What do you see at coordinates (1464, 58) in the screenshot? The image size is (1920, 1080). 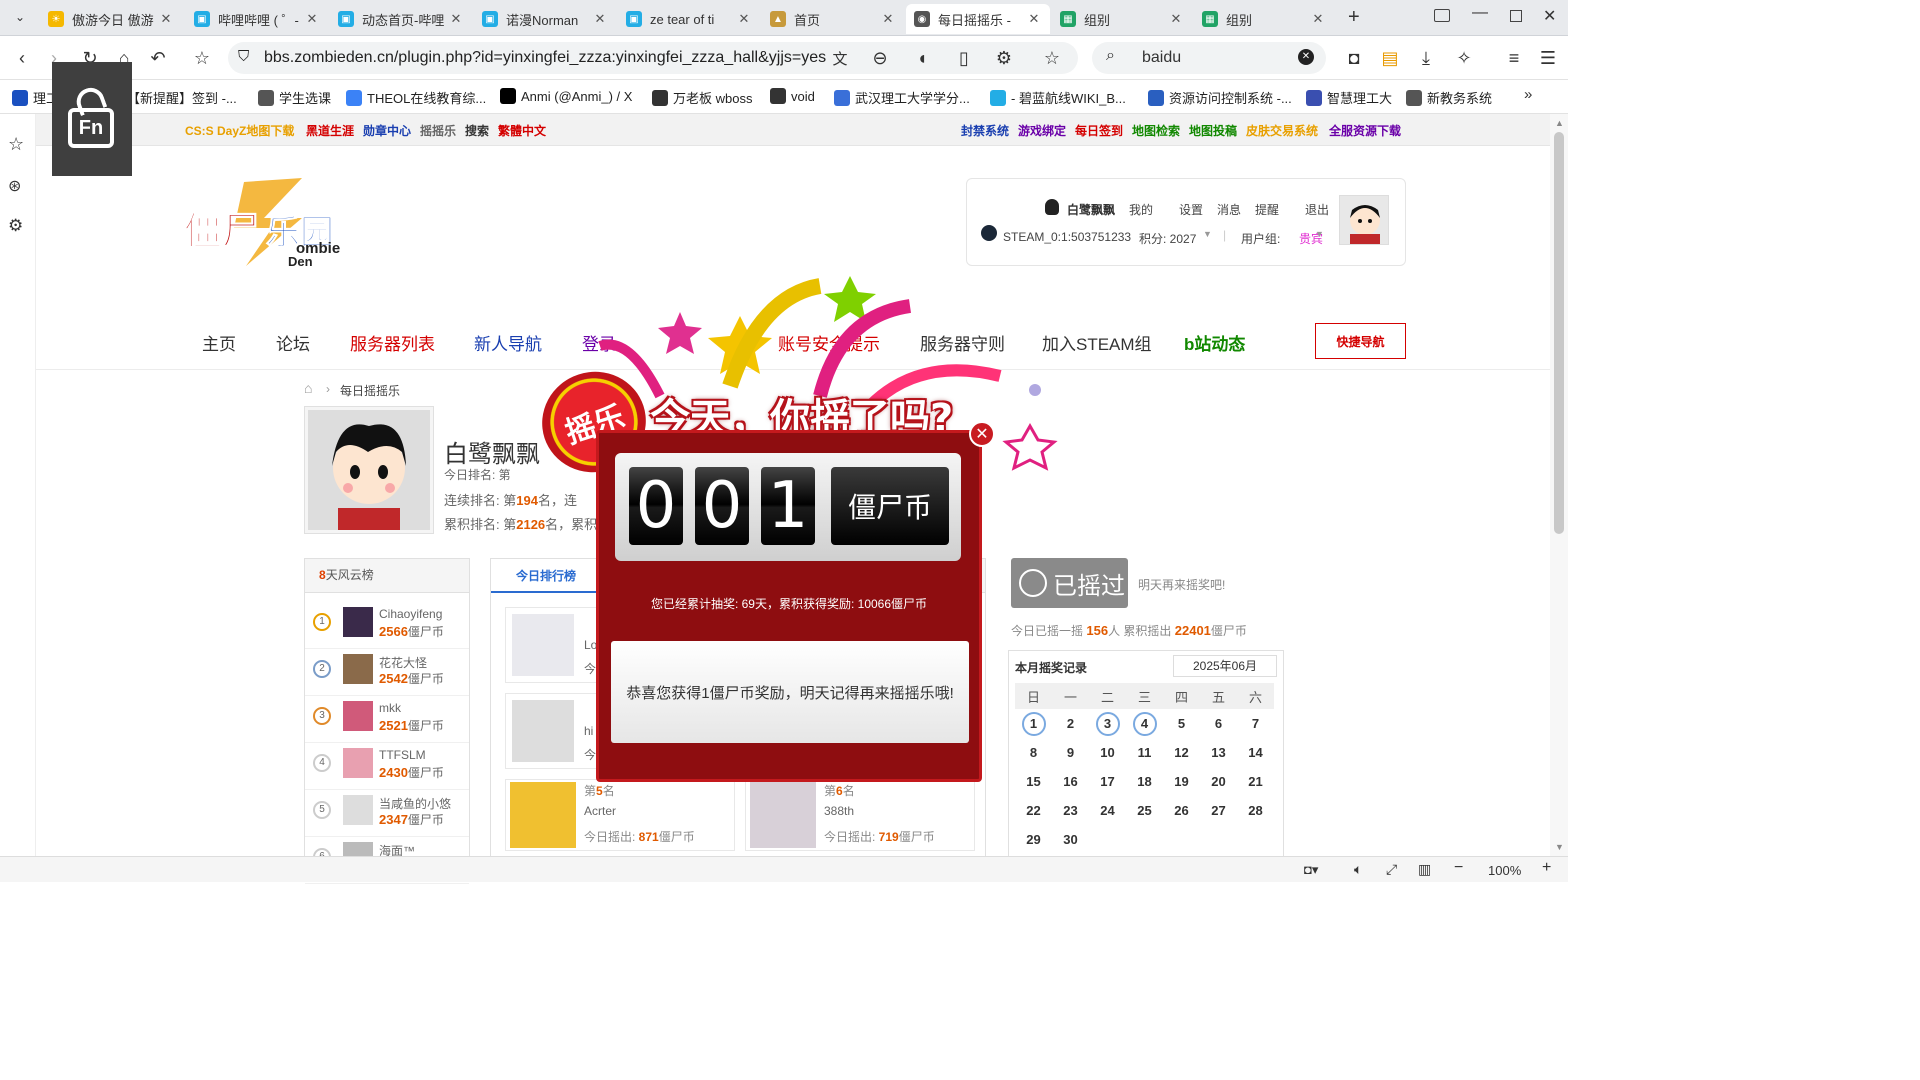 I see `puzzle-extension-icon: ✧` at bounding box center [1464, 58].